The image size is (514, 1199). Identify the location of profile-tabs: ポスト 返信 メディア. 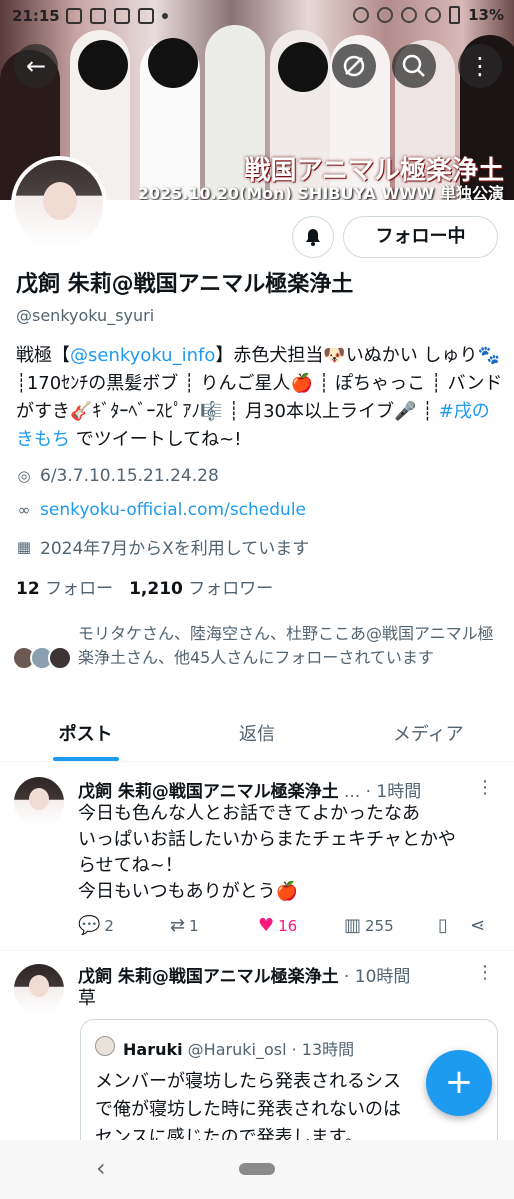
(257, 737).